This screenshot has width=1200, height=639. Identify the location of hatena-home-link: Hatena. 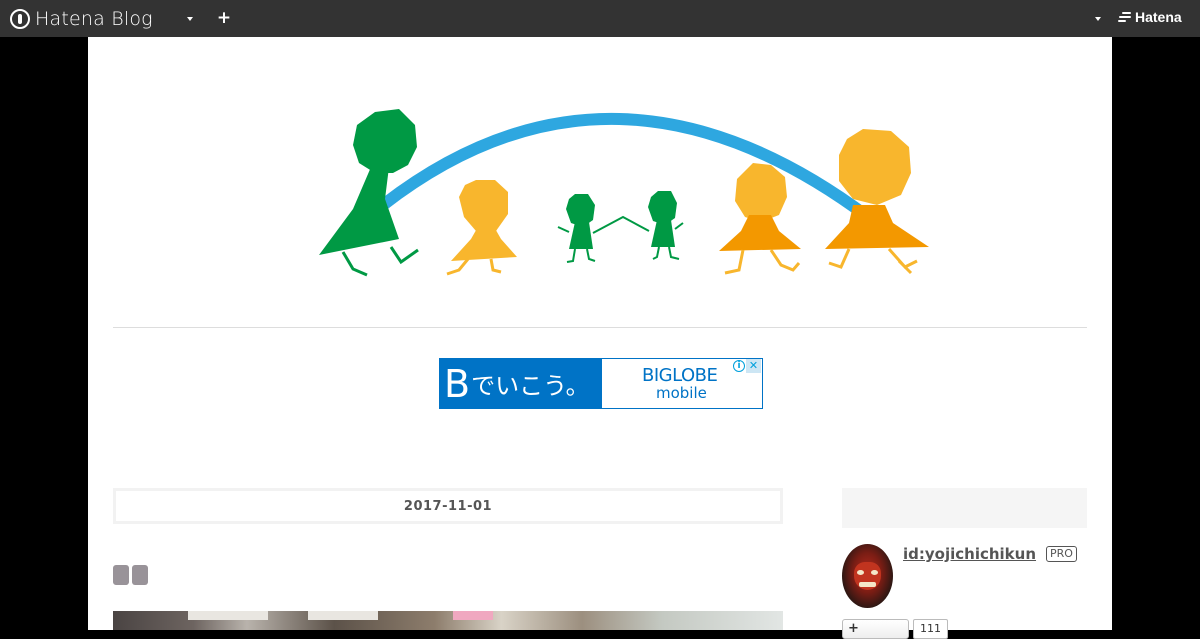
(1150, 17).